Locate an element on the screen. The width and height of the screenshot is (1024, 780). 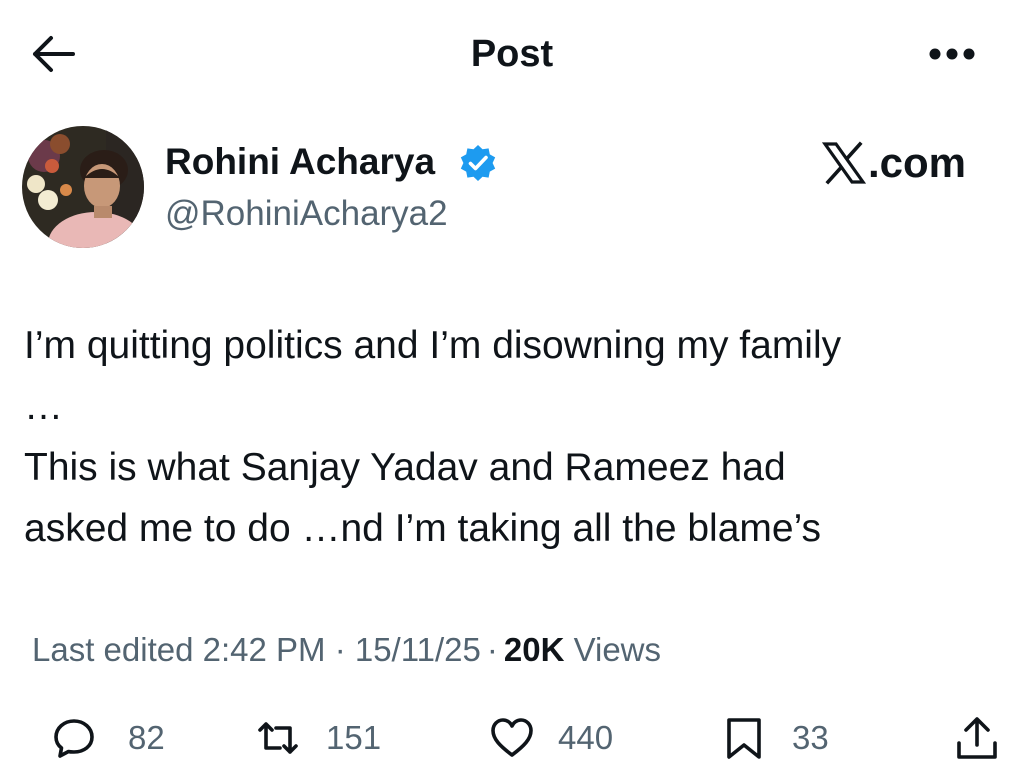
x-com-text: .com is located at coordinates (917, 162).